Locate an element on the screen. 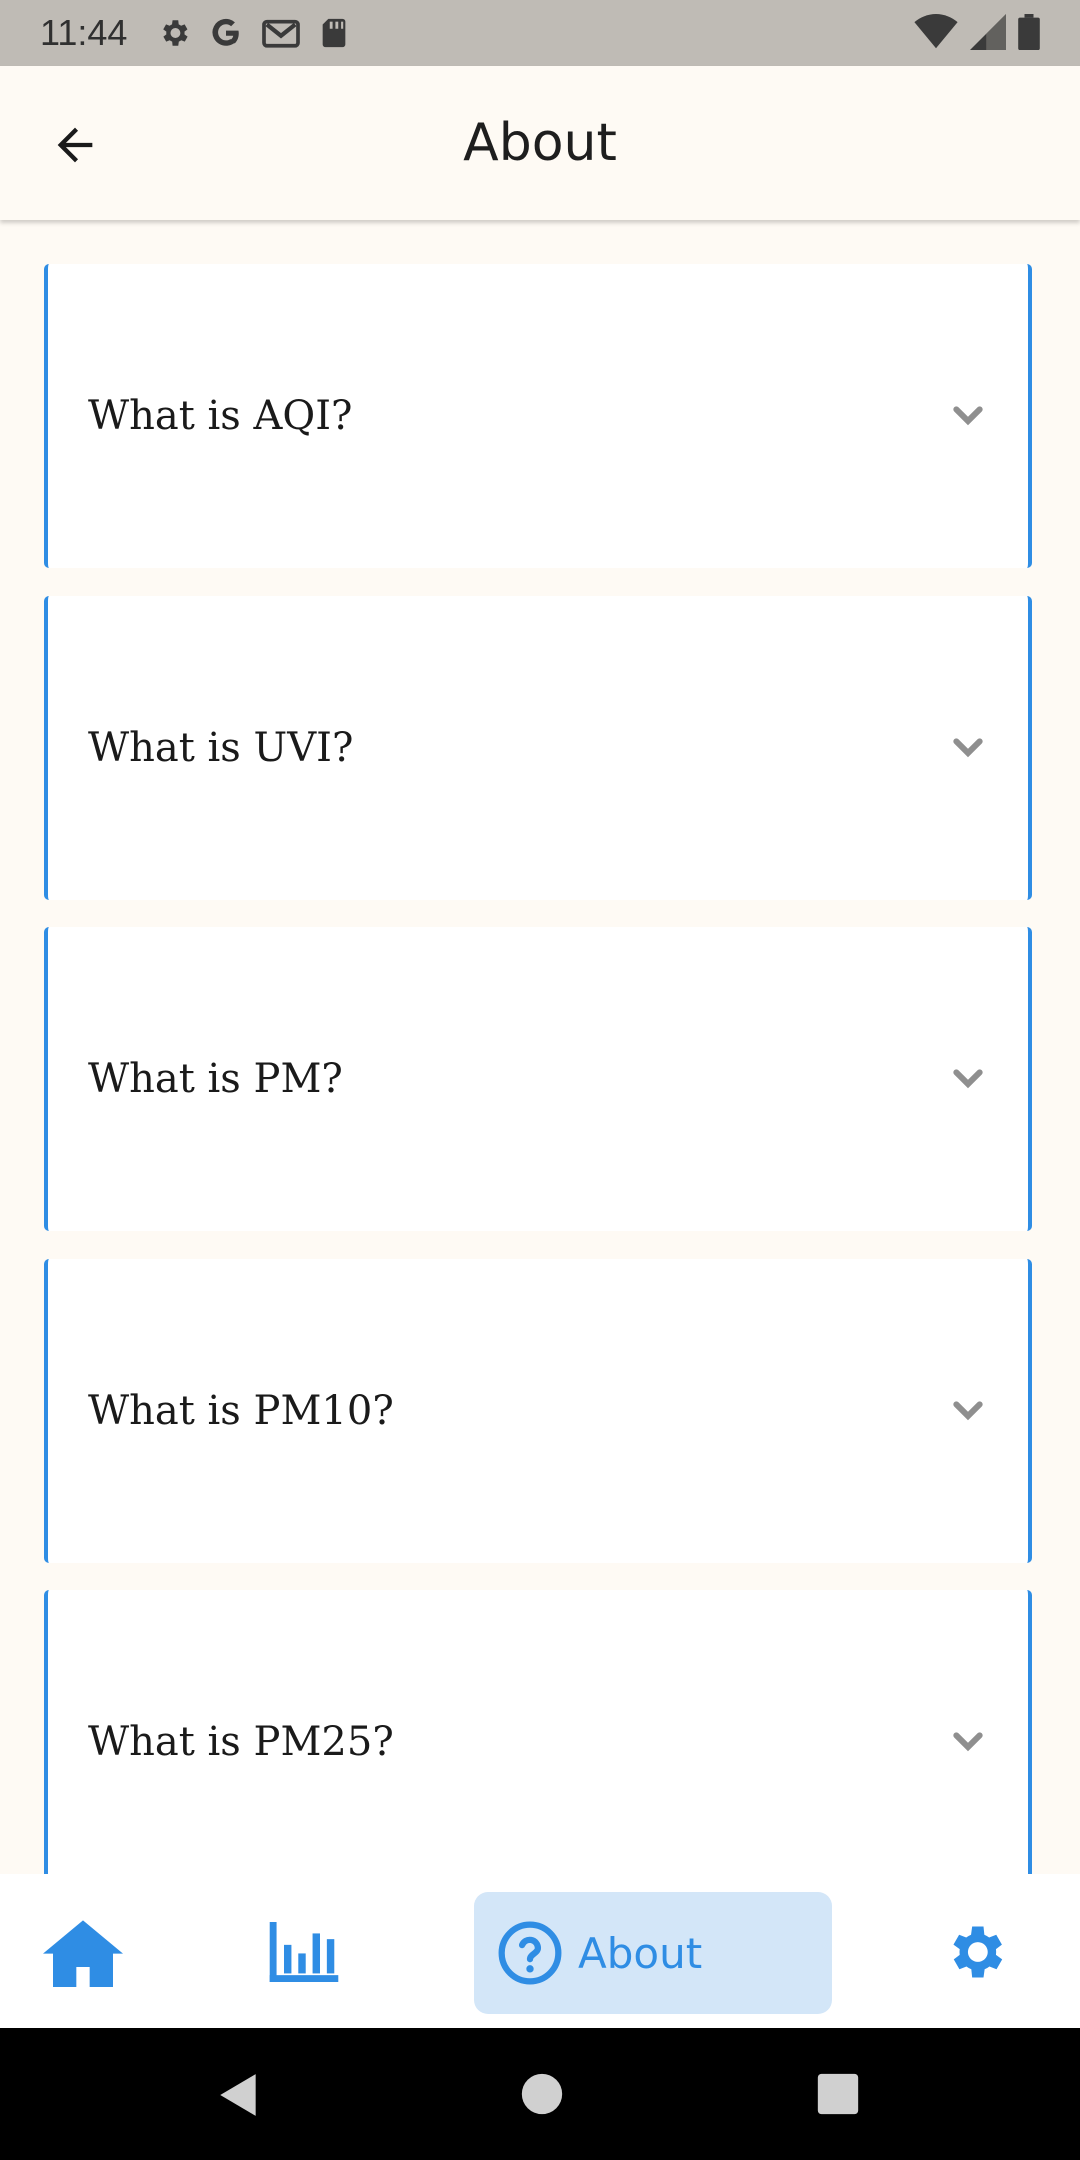  faq-question: What is PM10? is located at coordinates (241, 1411).